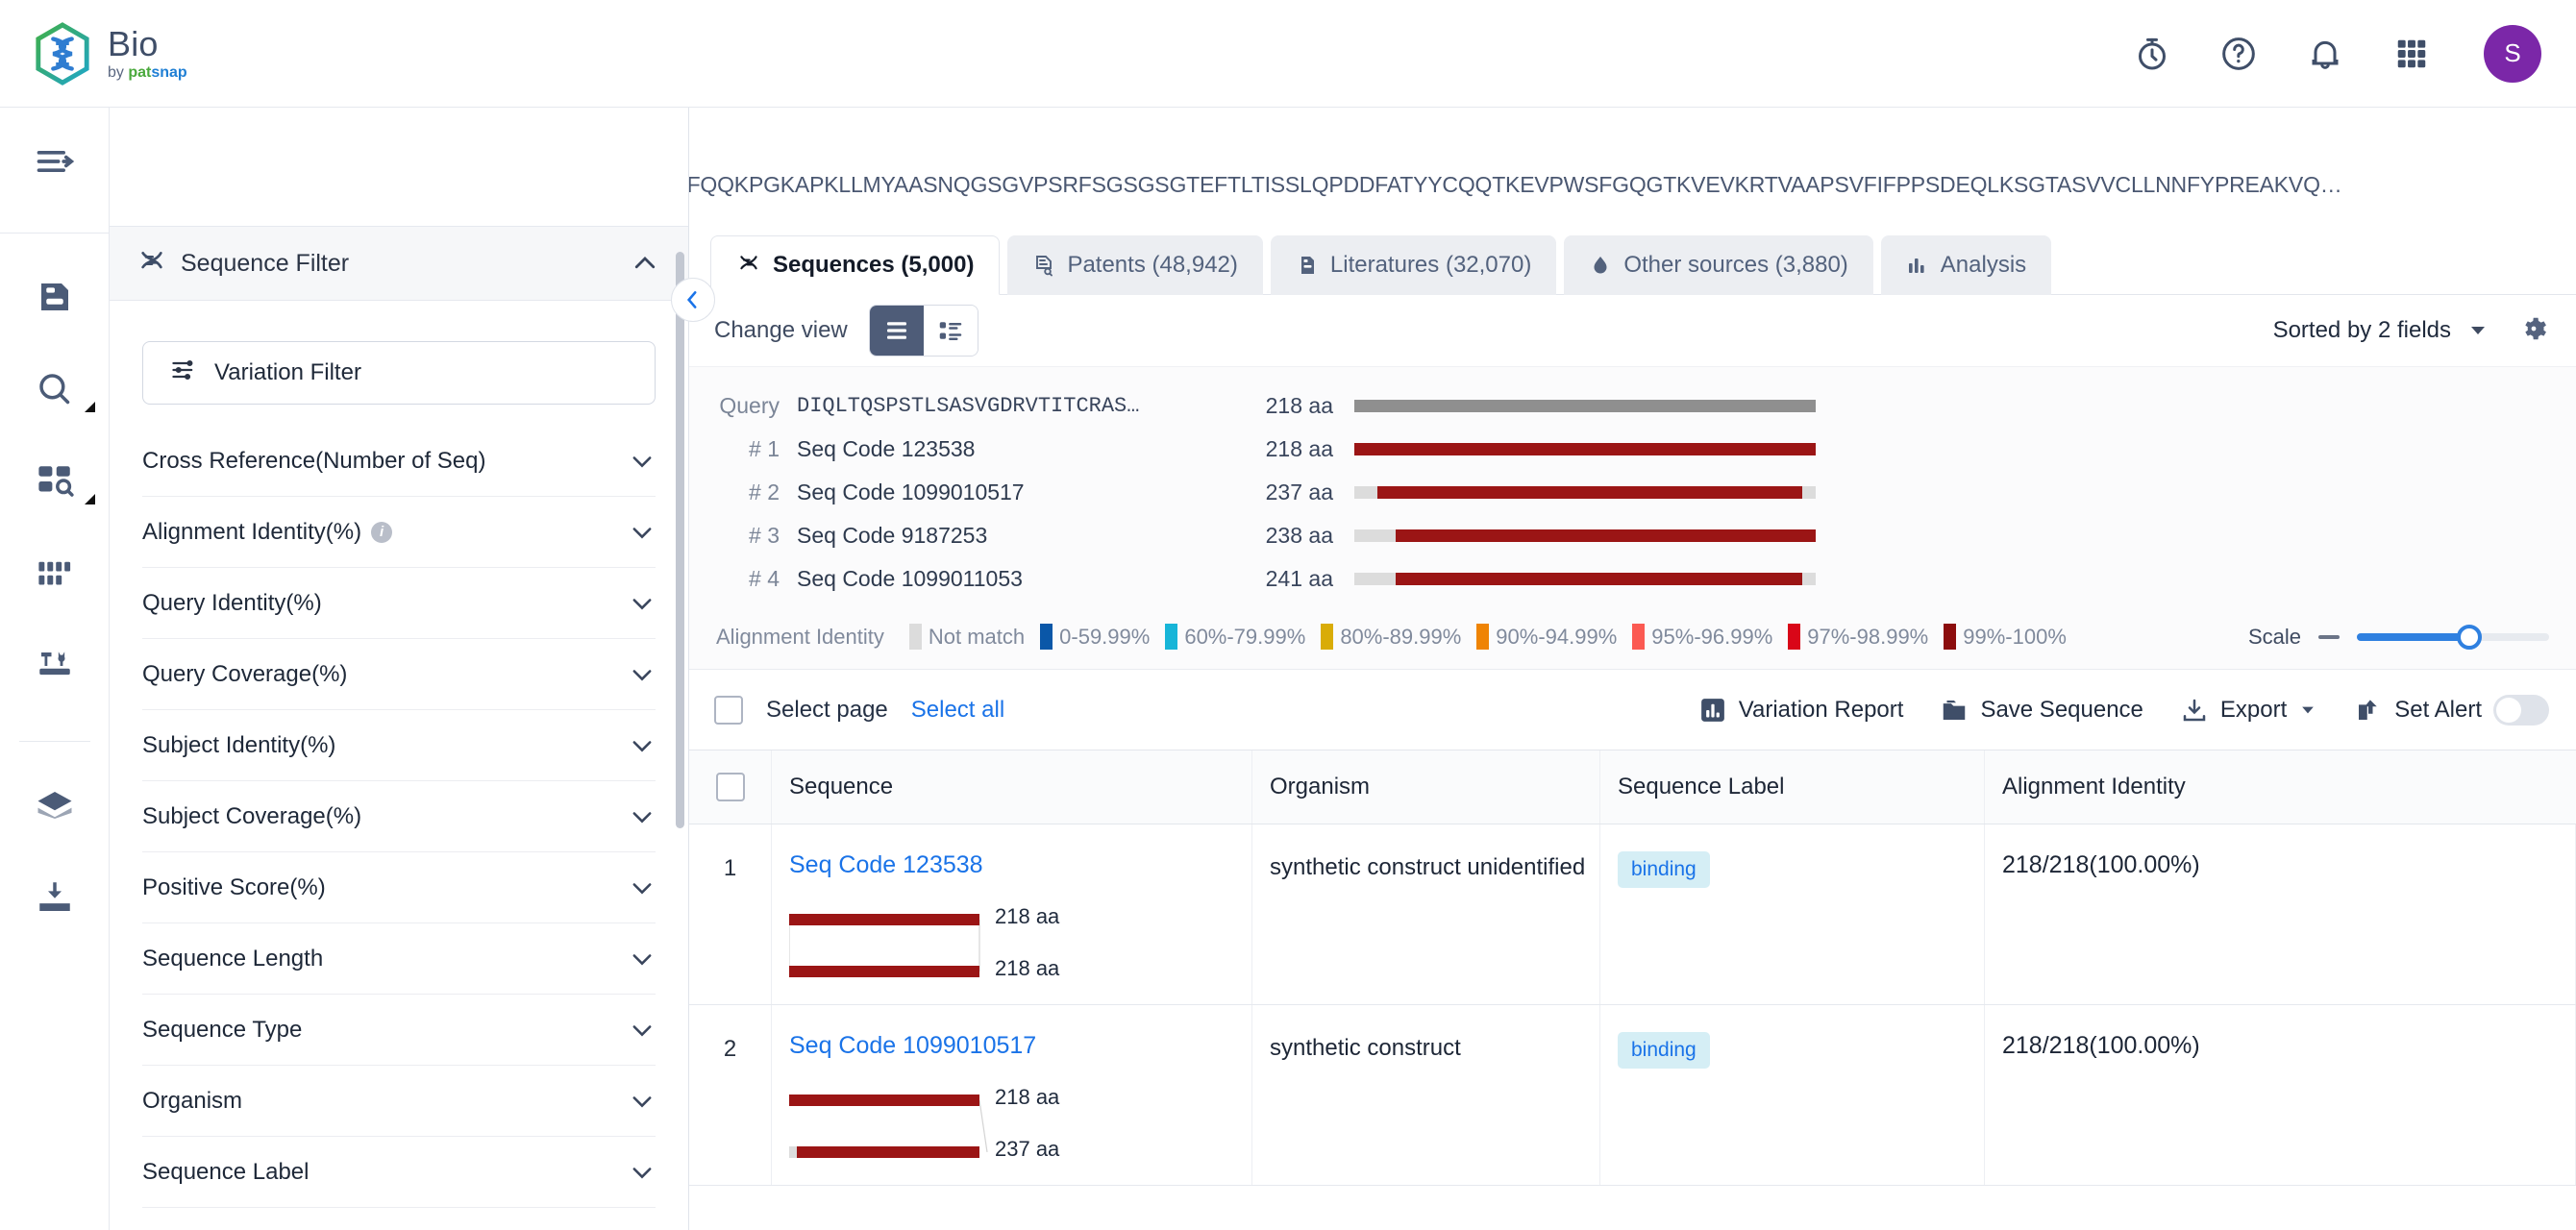  What do you see at coordinates (765, 536) in the screenshot?
I see `alignment-rank: # 3` at bounding box center [765, 536].